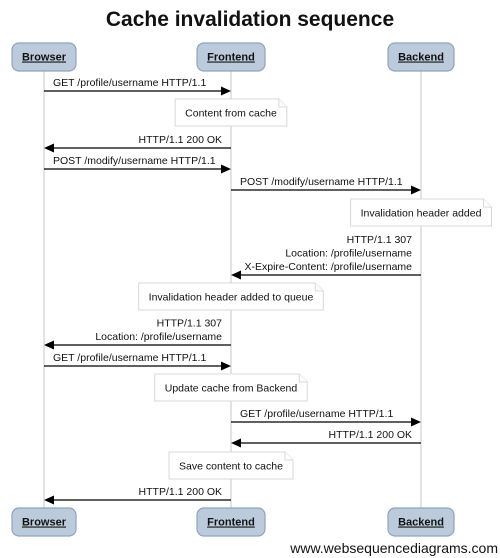 The height and width of the screenshot is (558, 500). I want to click on participant-frontend-bottom: Frontend, so click(231, 522).